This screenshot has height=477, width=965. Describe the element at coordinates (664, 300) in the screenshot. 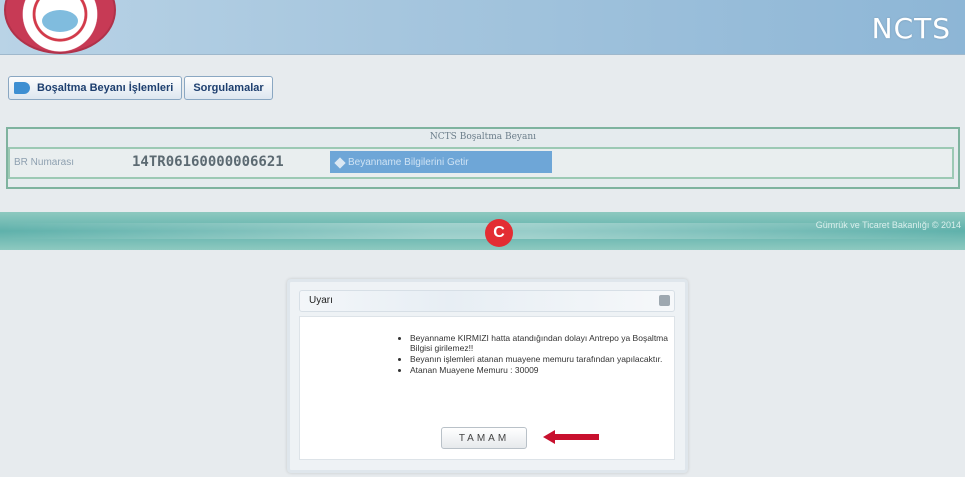

I see `close-icon` at that location.